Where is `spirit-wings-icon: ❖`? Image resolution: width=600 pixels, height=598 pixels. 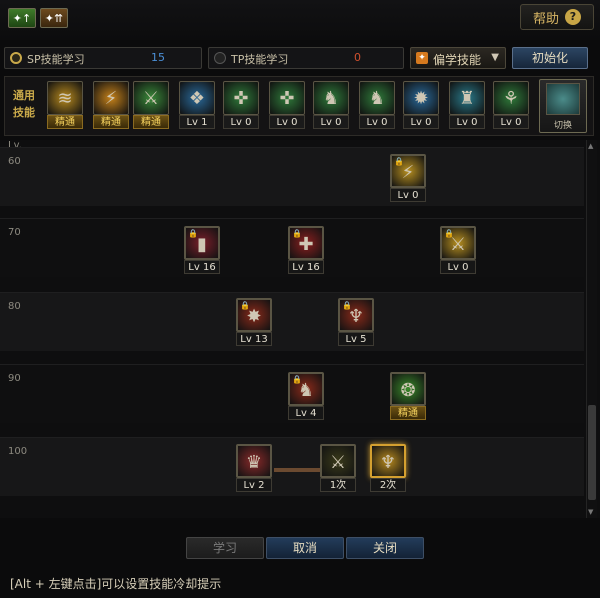
spirit-wings-icon: ❖ is located at coordinates (197, 98).